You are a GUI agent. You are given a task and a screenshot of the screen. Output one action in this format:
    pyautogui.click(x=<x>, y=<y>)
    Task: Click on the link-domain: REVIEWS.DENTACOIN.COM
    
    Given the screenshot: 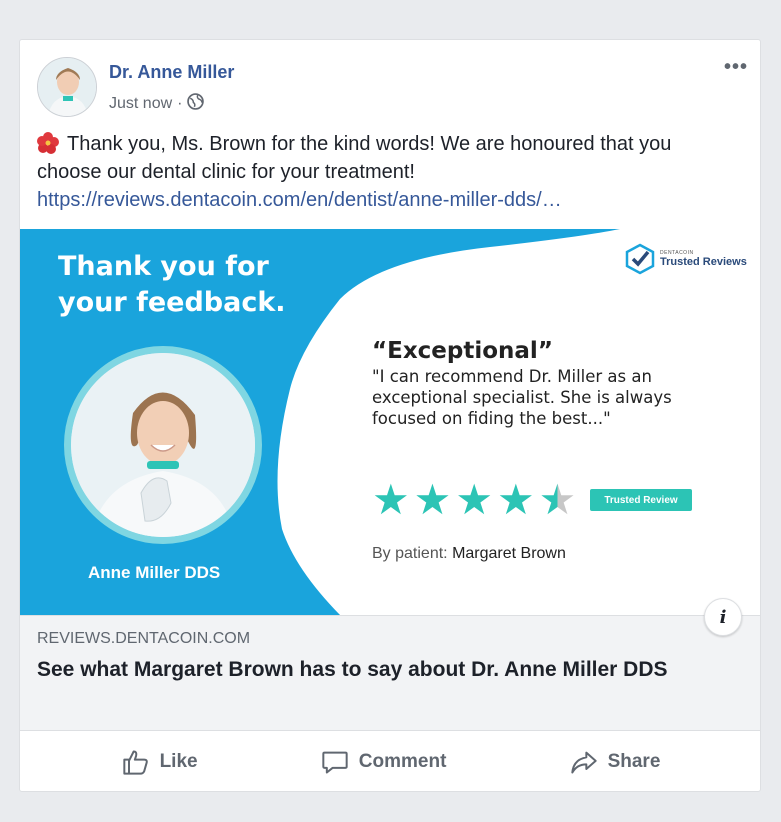 What is the action you would take?
    pyautogui.click(x=144, y=638)
    